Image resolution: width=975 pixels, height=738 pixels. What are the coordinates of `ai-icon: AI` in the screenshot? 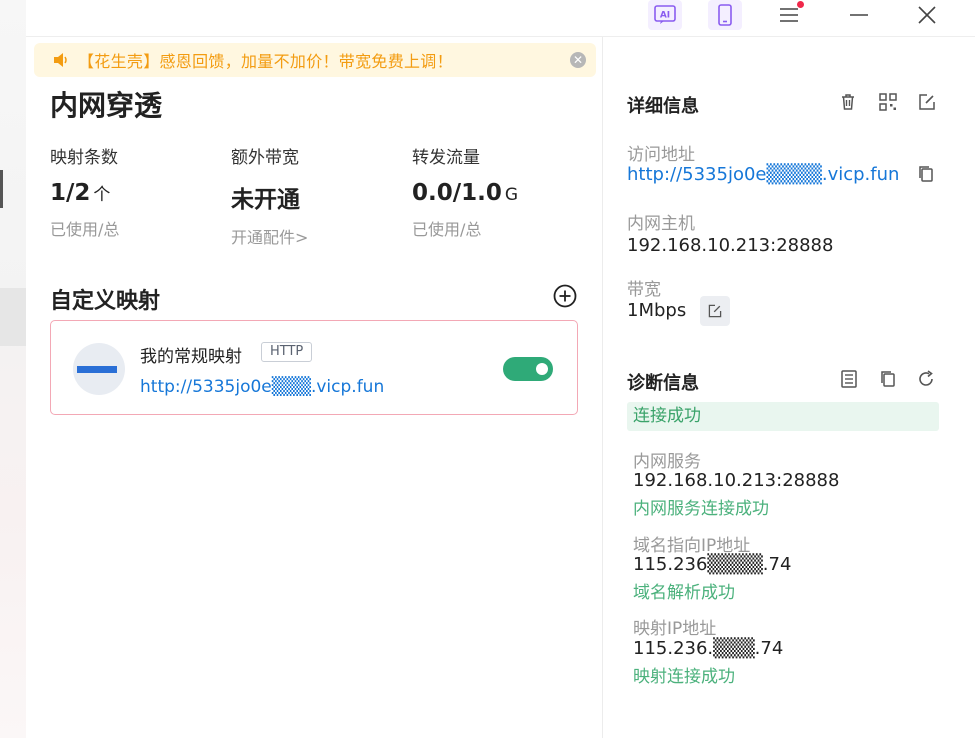 It's located at (665, 14).